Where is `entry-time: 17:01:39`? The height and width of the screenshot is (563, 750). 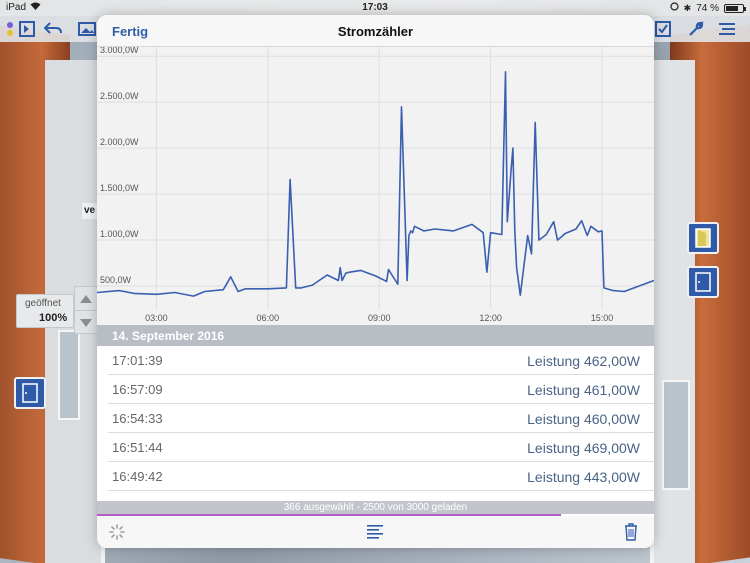
entry-time: 17:01:39 is located at coordinates (137, 360).